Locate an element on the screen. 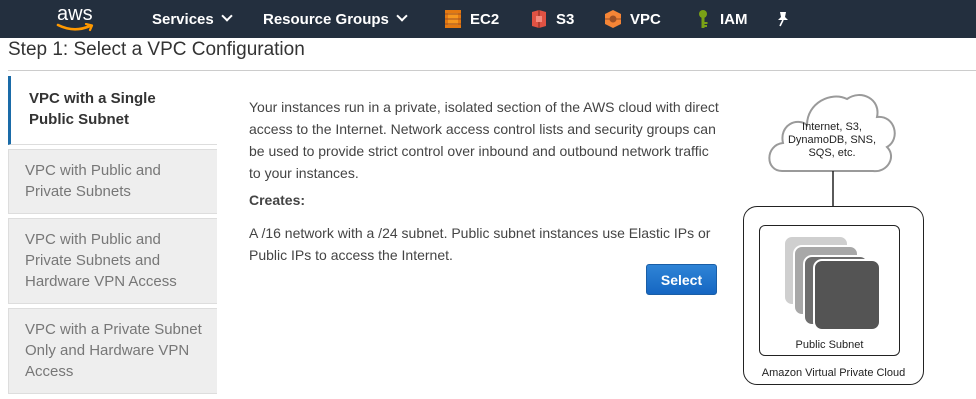 The height and width of the screenshot is (399, 976). resource-groups-menu: Resource Groups is located at coordinates (335, 19).